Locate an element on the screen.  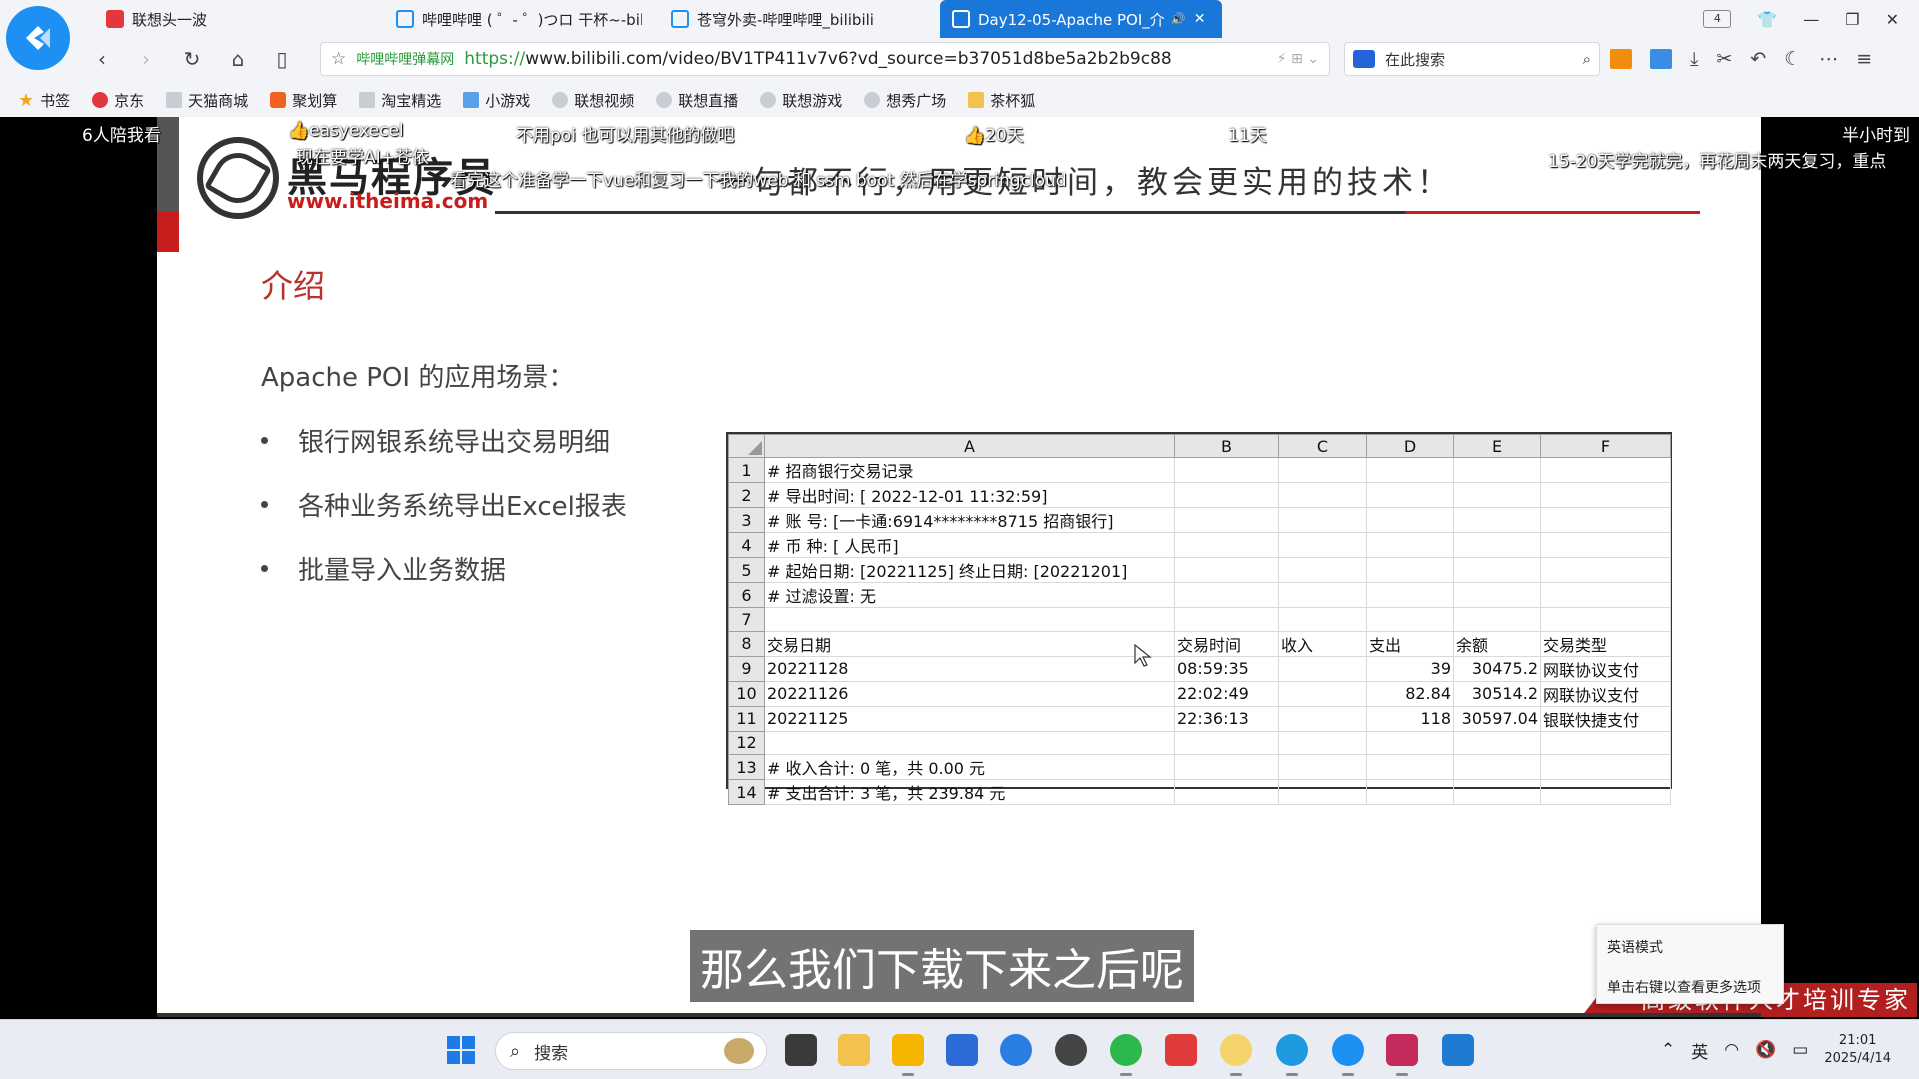
undo-icon: ↶ is located at coordinates (1758, 59).